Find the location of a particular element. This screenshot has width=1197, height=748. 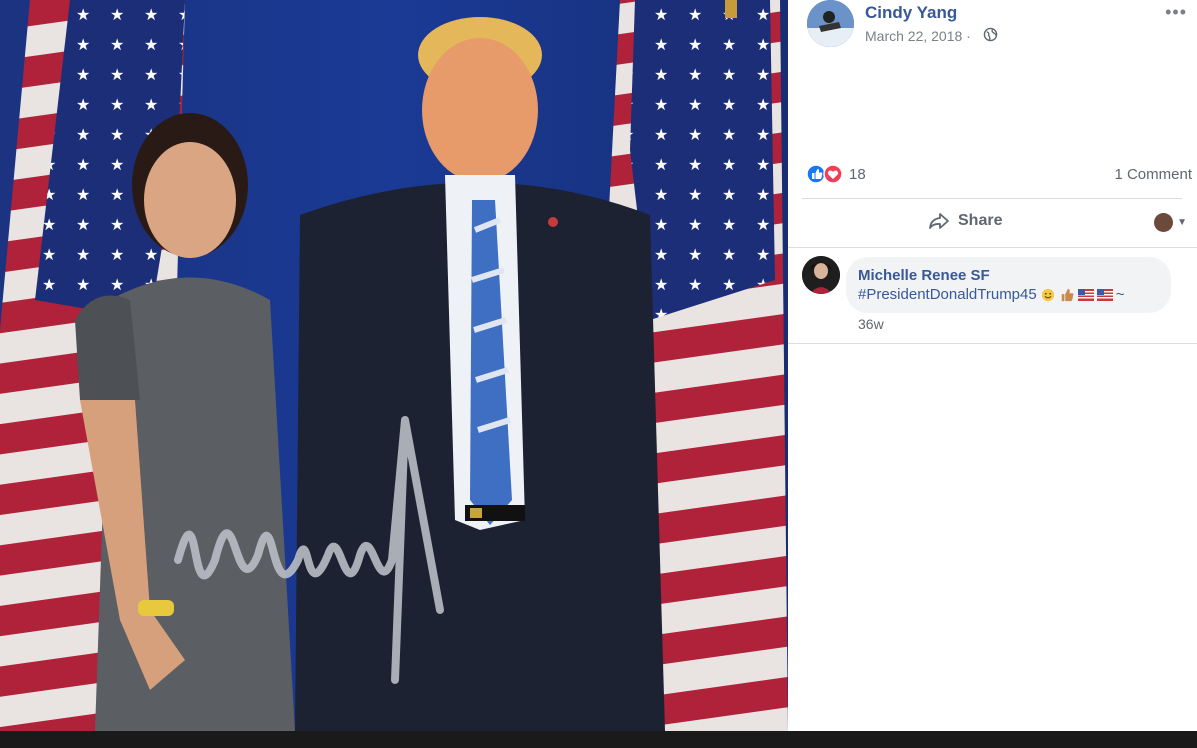

post-header: Cindy Yang March 22, 2018 · ••• is located at coordinates (992, 30).